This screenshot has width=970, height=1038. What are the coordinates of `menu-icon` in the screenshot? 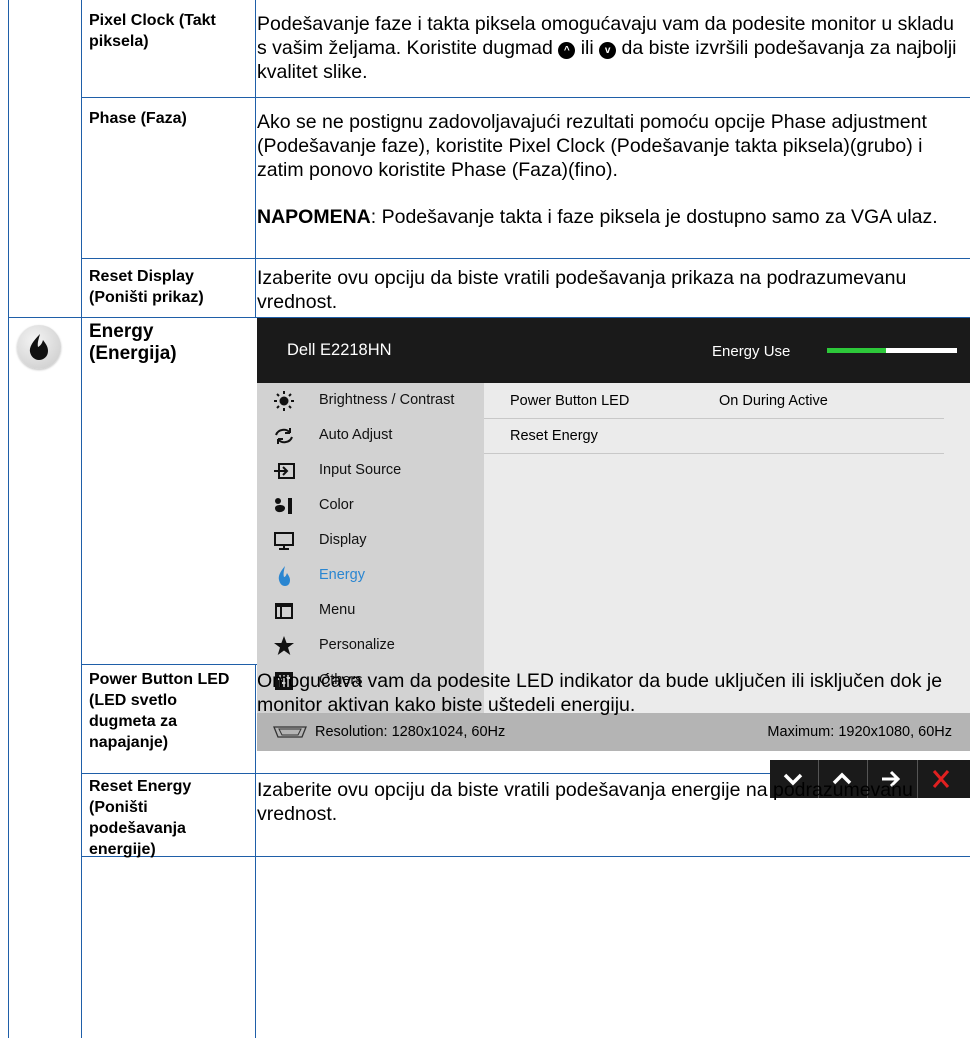 It's located at (284, 611).